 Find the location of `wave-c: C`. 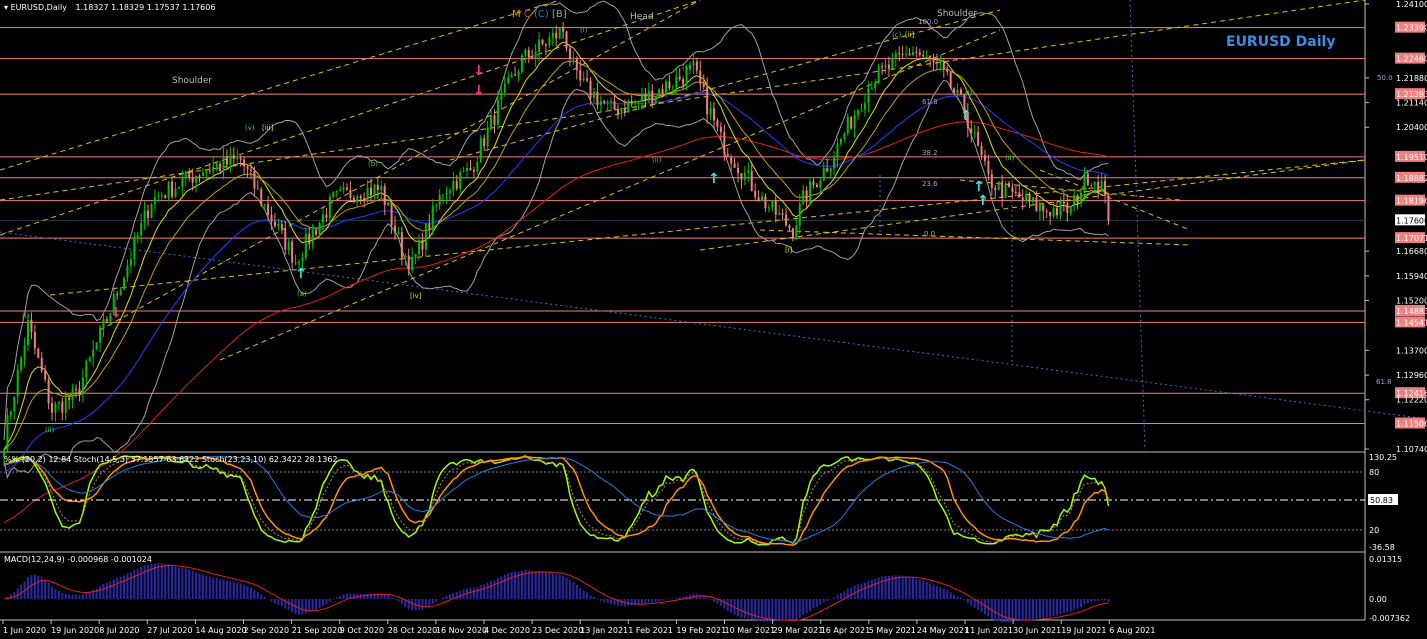

wave-c: C is located at coordinates (527, 14).